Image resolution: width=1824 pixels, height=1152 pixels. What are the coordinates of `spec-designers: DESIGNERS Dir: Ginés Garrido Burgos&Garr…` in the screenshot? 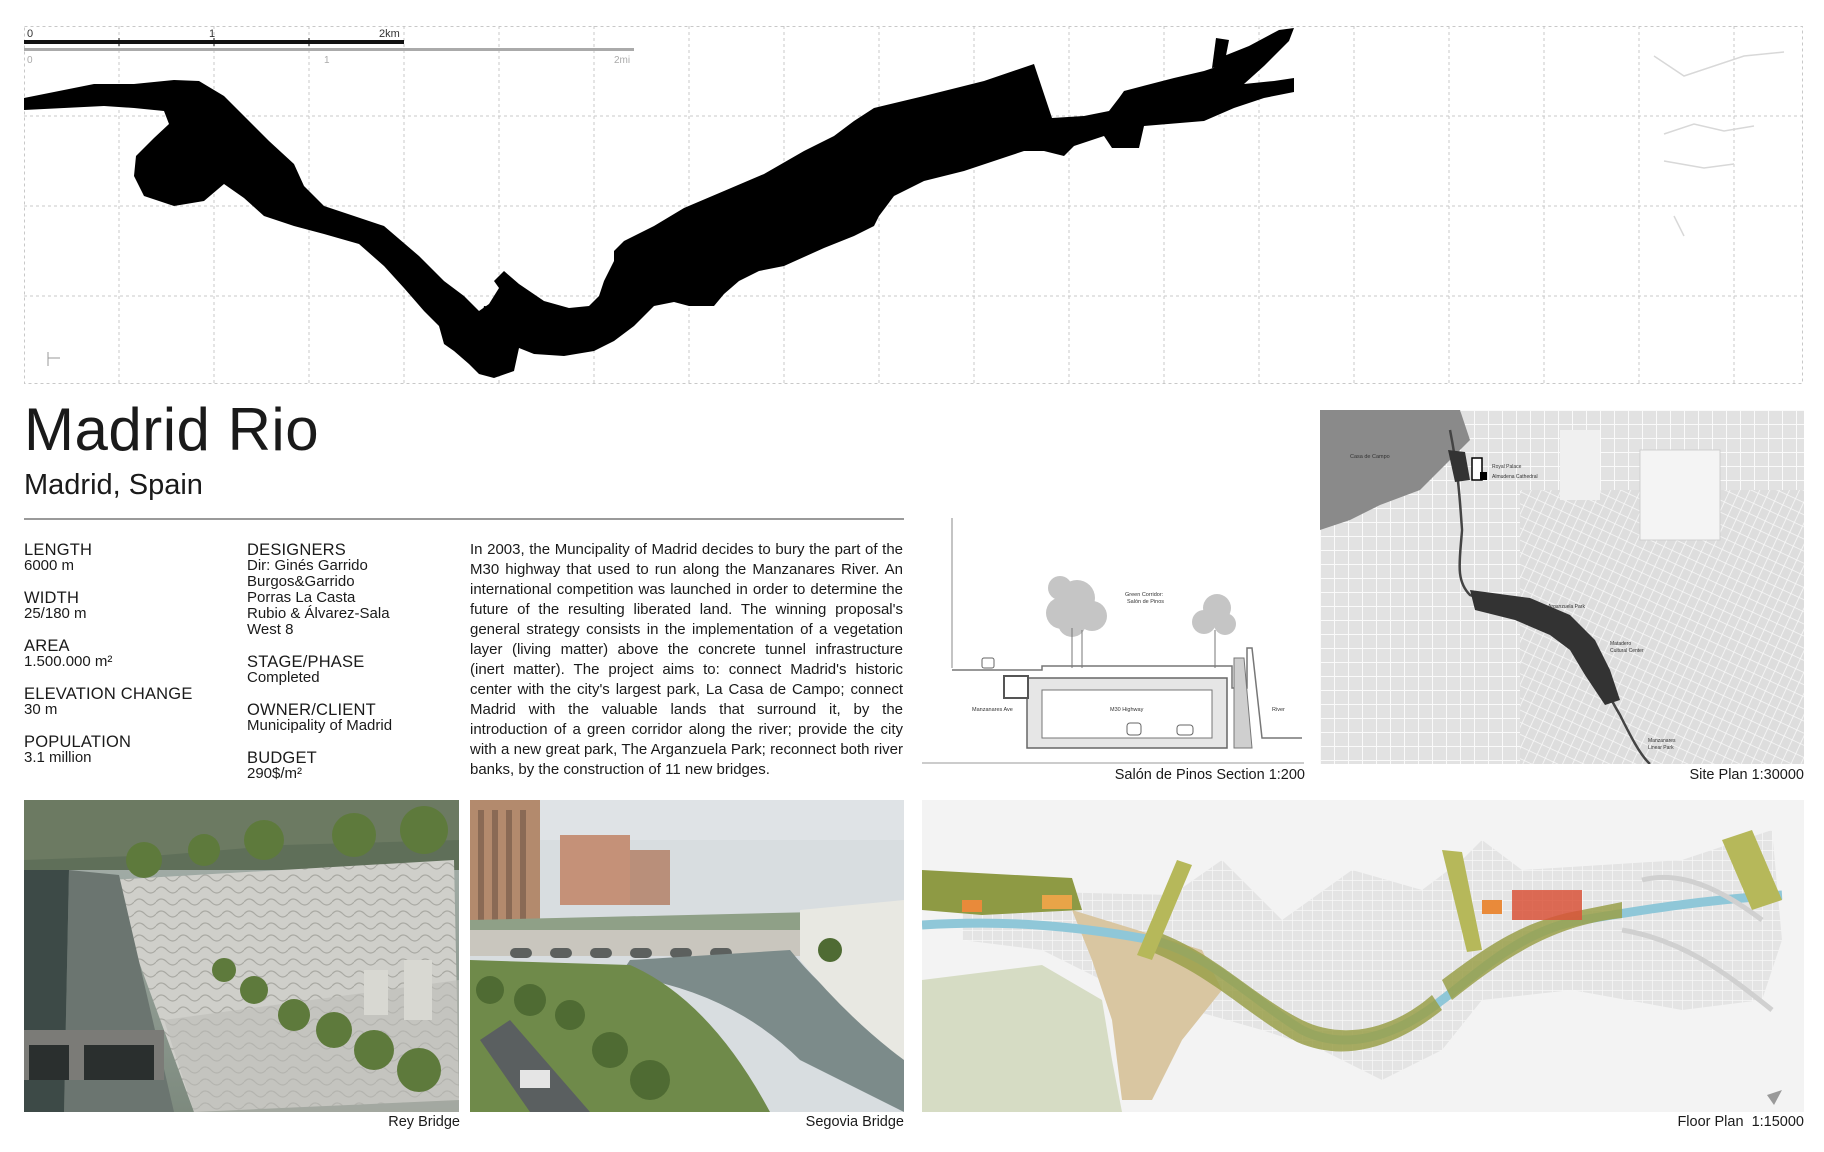 It's located at (318, 590).